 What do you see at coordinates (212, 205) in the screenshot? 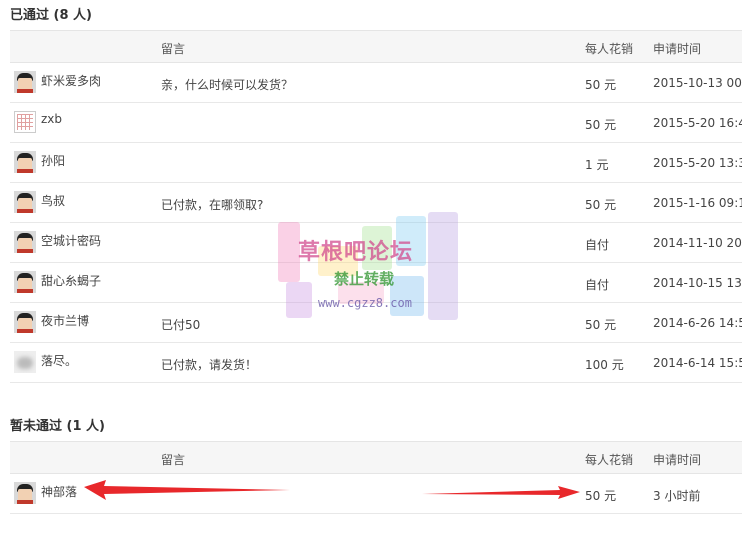
I see `message-text: 已付款，在哪领取?` at bounding box center [212, 205].